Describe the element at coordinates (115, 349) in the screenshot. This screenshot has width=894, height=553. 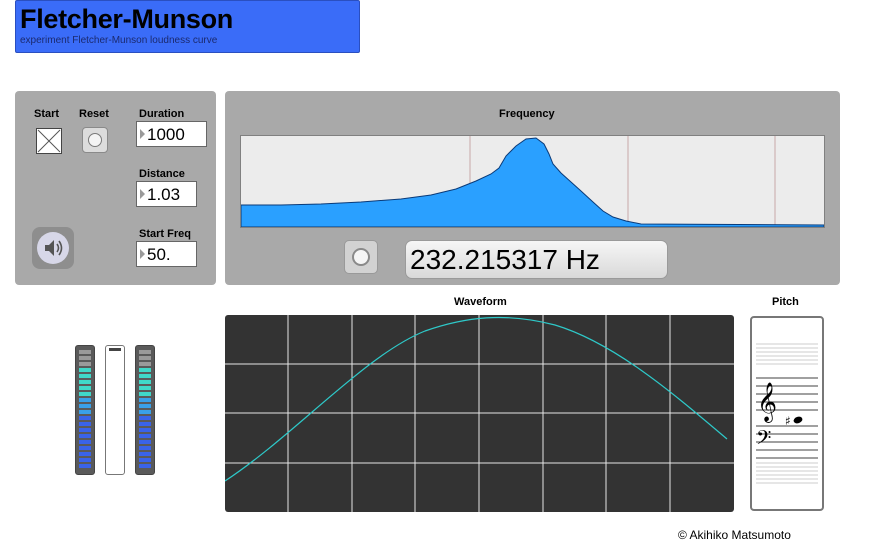
I see `slider-handle` at that location.